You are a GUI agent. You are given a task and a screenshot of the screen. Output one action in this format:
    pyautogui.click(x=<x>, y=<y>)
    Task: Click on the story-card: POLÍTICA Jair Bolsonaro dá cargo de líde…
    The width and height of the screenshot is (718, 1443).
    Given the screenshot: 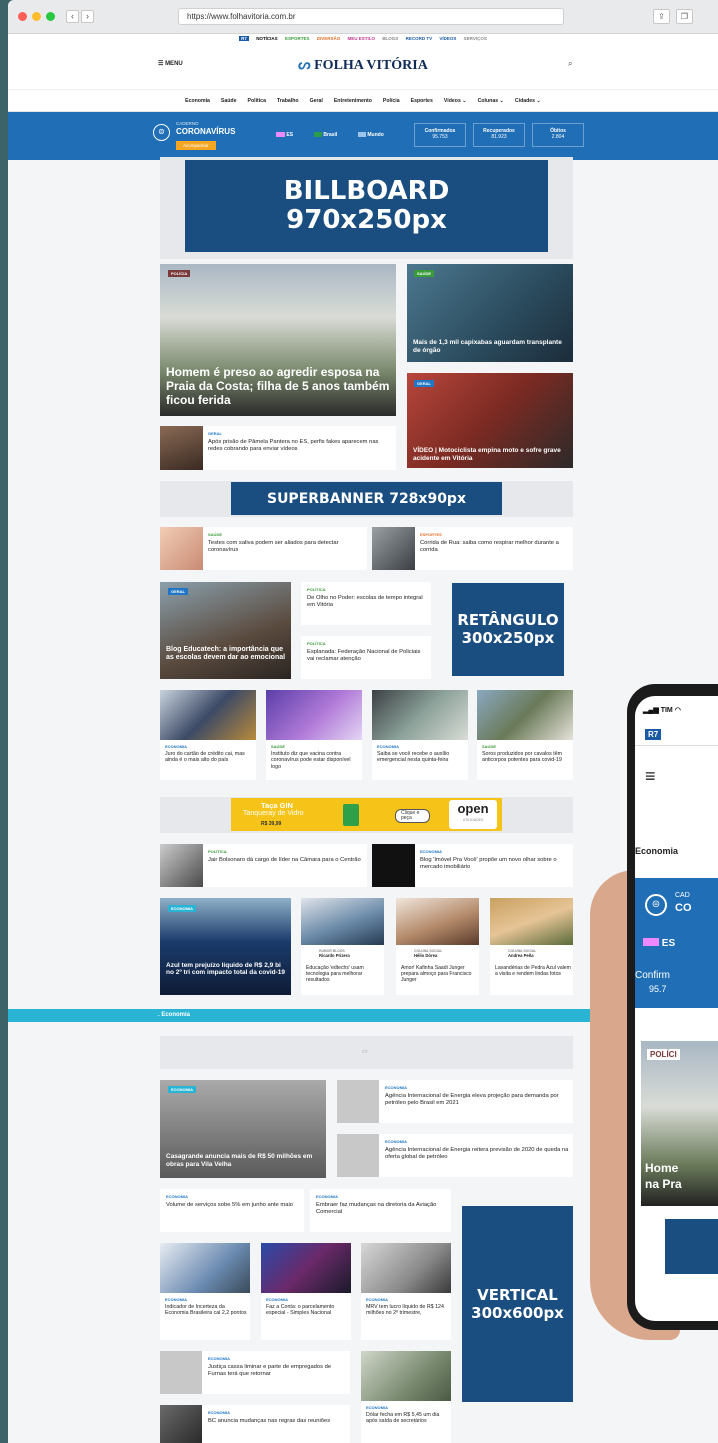 What is the action you would take?
    pyautogui.click(x=263, y=865)
    